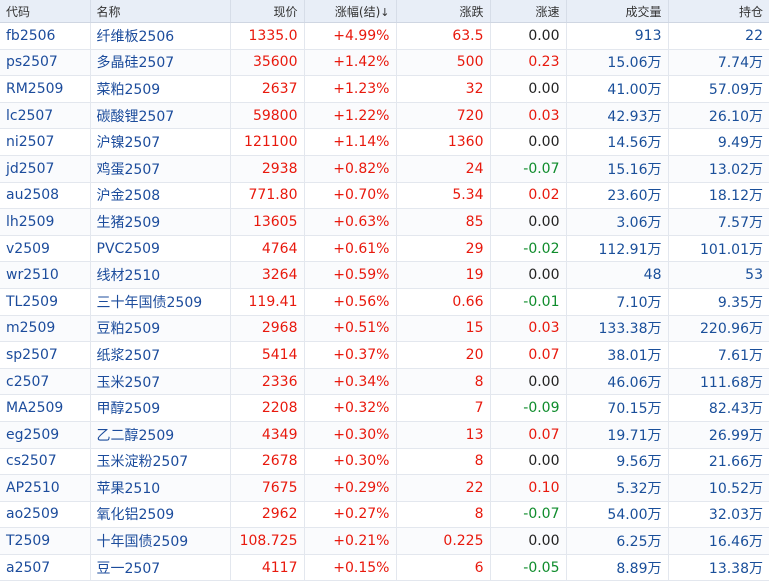 The width and height of the screenshot is (769, 581). What do you see at coordinates (45, 222) in the screenshot?
I see `cell-code: lh2509` at bounding box center [45, 222].